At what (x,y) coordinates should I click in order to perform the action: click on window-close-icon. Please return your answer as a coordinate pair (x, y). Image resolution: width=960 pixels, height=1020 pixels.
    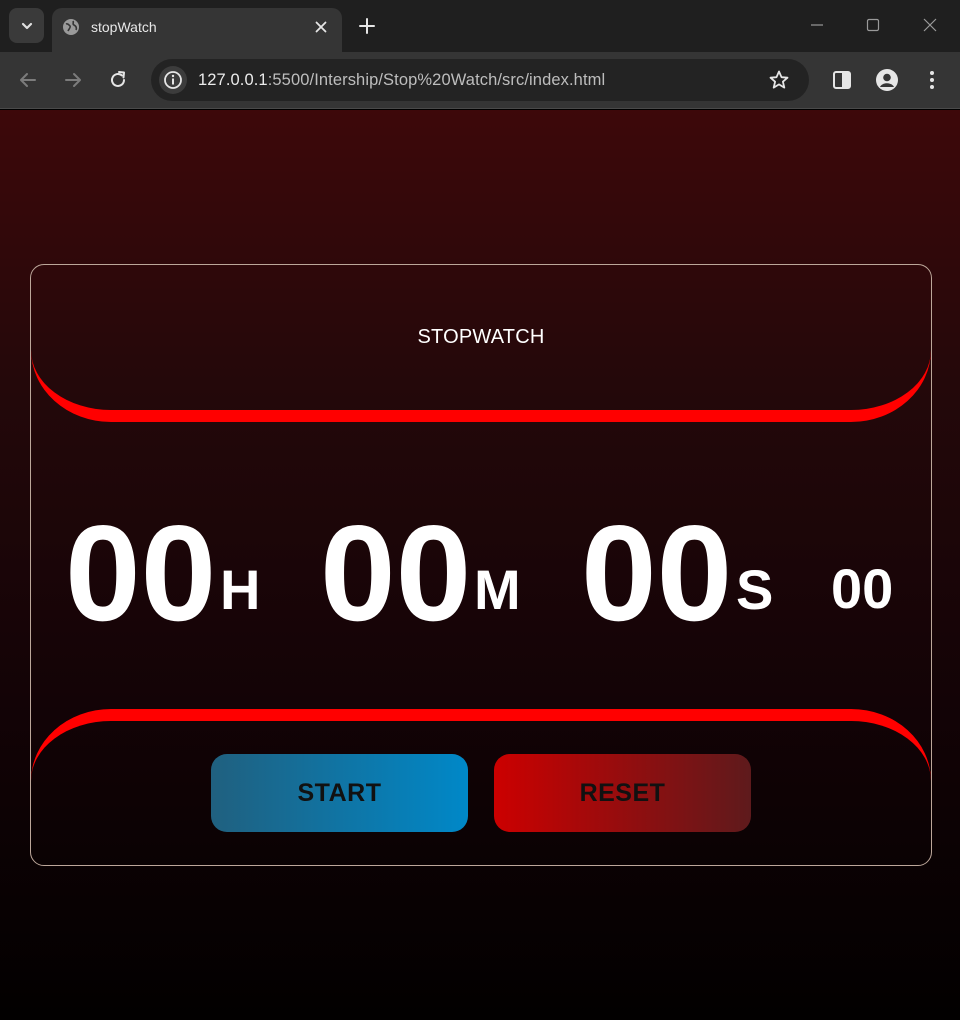
    Looking at the image, I should click on (930, 25).